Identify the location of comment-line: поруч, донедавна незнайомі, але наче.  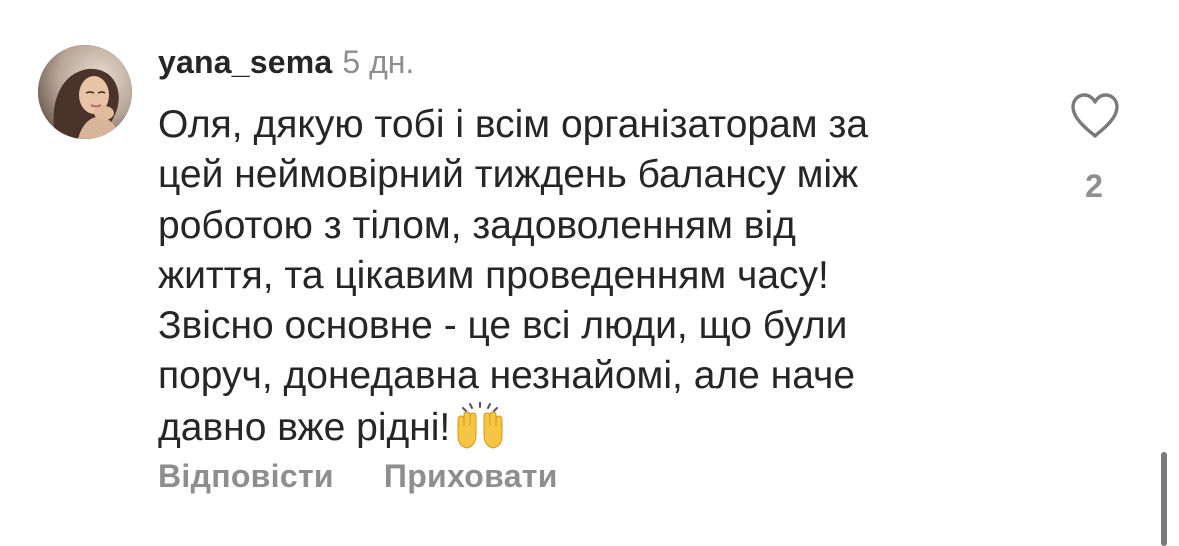
(507, 376).